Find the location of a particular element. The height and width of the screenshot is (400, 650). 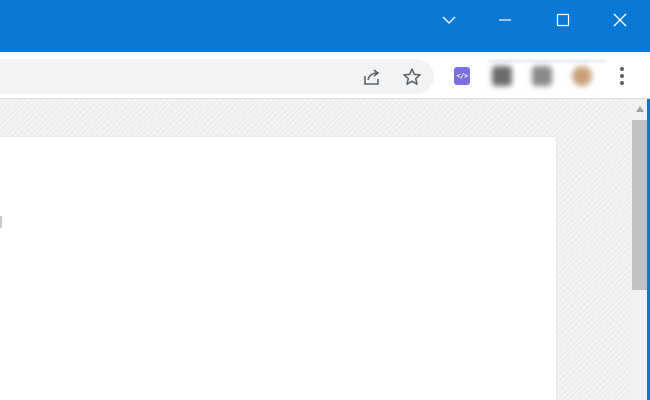

minimize-icon is located at coordinates (505, 20).